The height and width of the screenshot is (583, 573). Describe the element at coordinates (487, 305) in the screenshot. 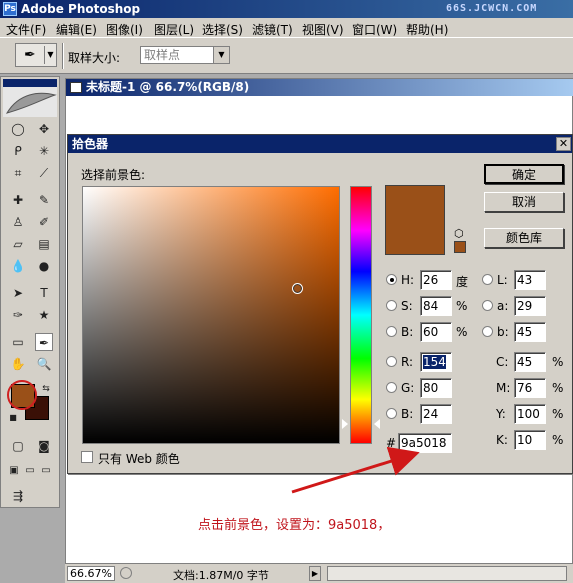

I see `lab-a-radio` at that location.